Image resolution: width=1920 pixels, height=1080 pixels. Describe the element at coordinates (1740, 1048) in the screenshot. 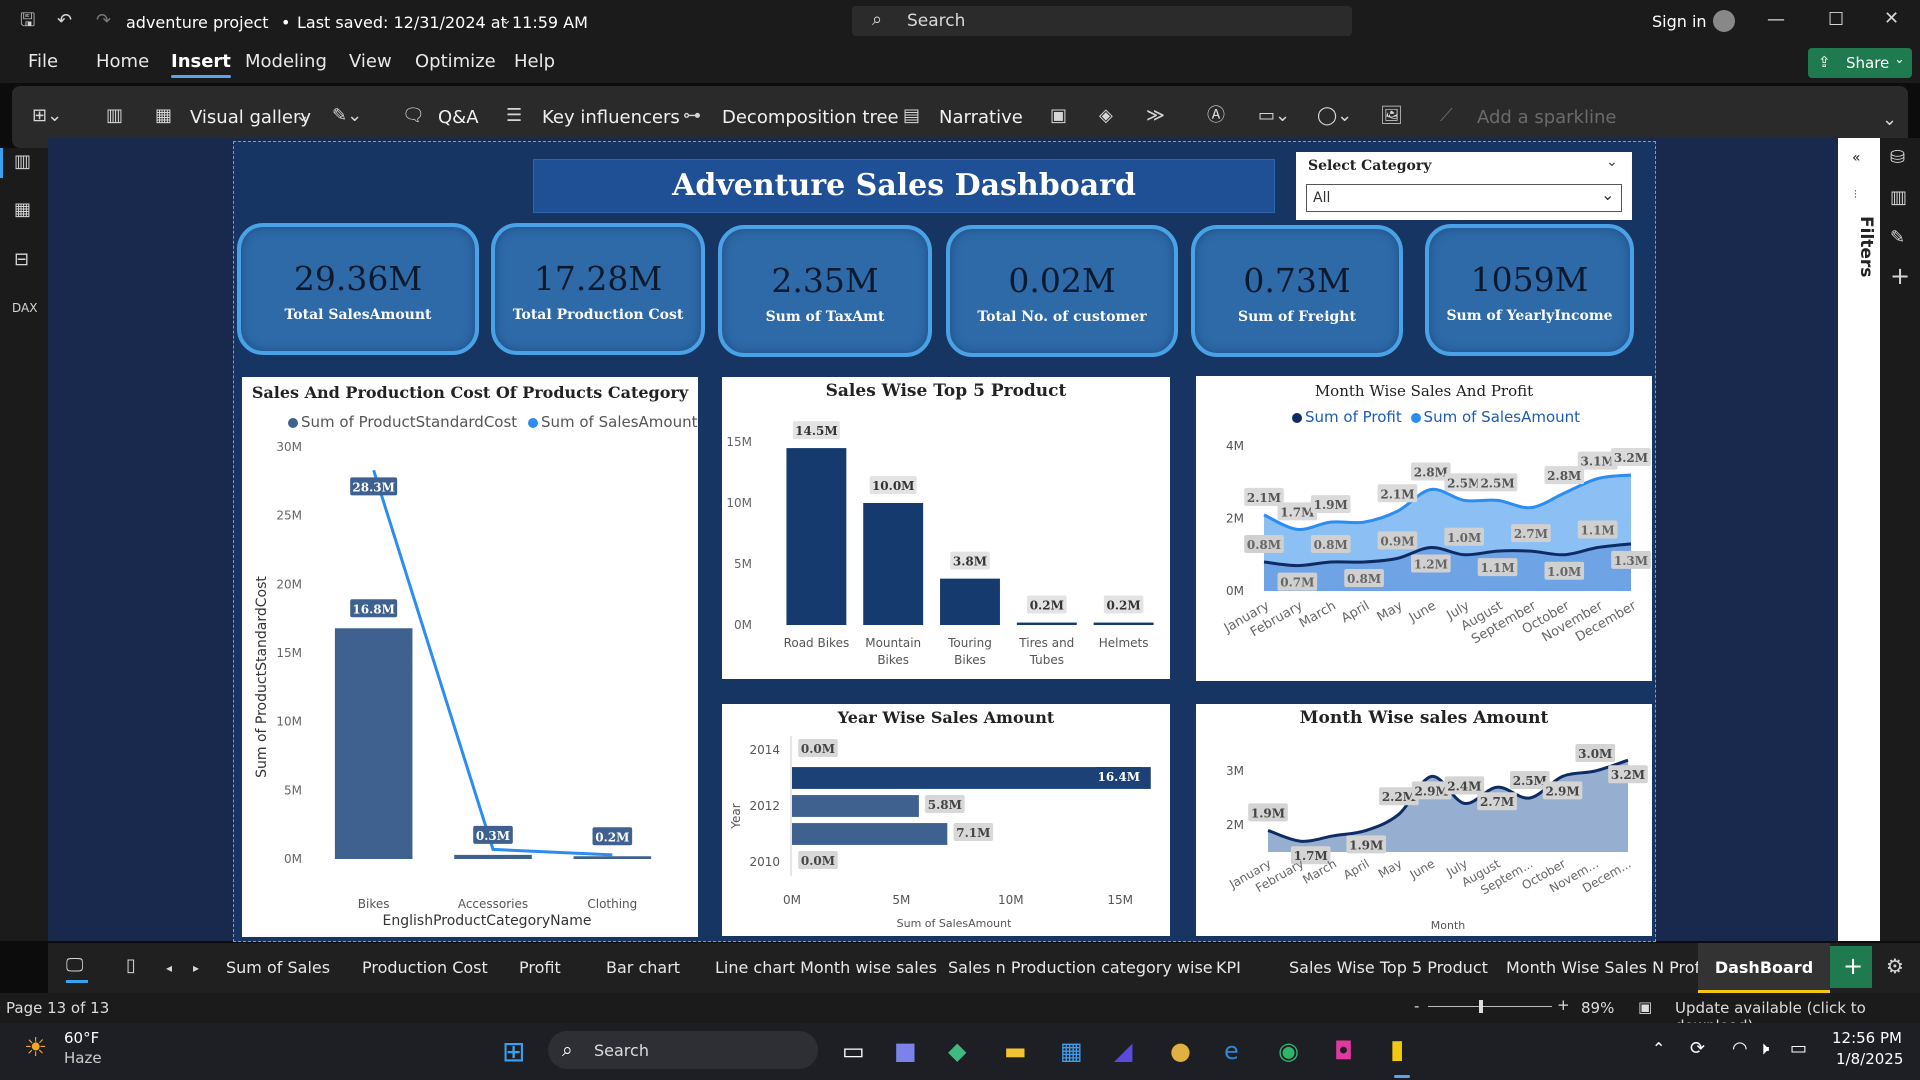

I see `wifi-icon: ◠` at that location.